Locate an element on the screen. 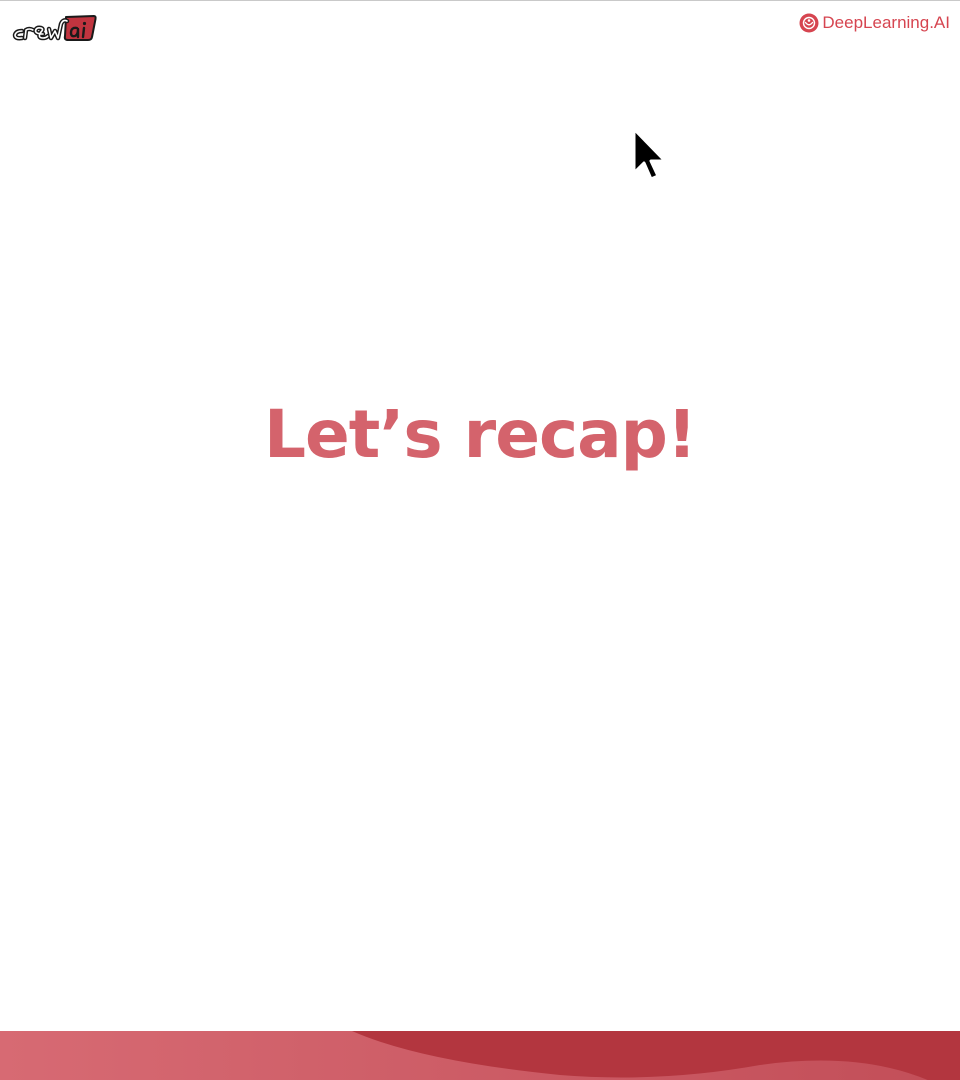 The height and width of the screenshot is (1080, 960). arrow-cursor-icon is located at coordinates (649, 154).